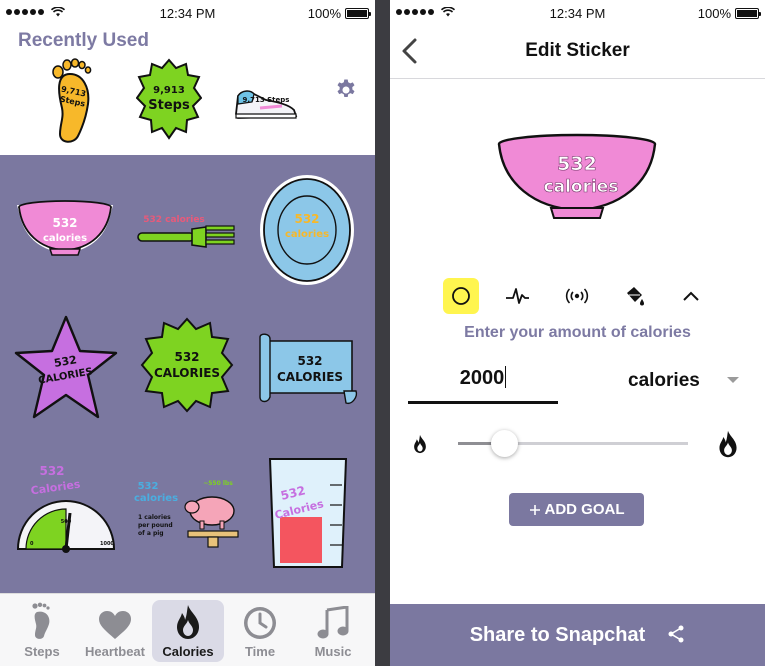 Image resolution: width=765 pixels, height=666 pixels. What do you see at coordinates (115, 625) in the screenshot?
I see `heart-icon` at bounding box center [115, 625].